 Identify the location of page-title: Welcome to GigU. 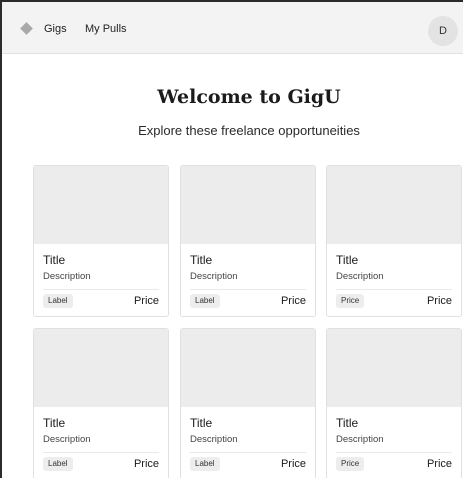
(249, 97).